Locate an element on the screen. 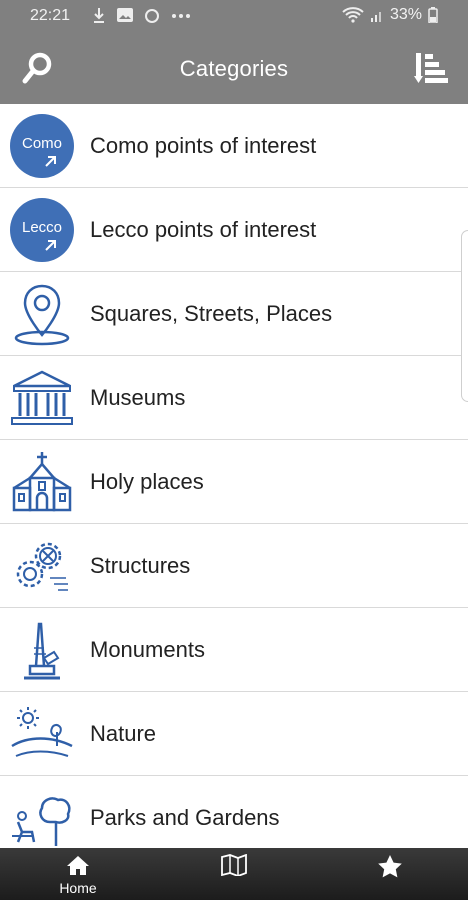  scroll-indicator is located at coordinates (464, 316).